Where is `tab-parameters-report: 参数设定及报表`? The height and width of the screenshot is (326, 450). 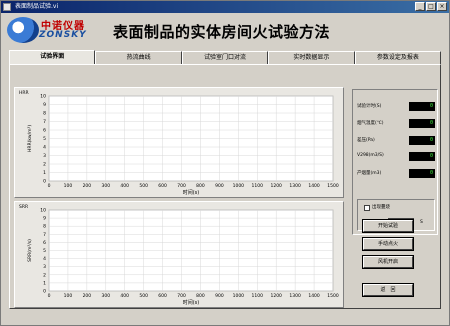
tab-parameters-report: 参数设定及报表 is located at coordinates (398, 57).